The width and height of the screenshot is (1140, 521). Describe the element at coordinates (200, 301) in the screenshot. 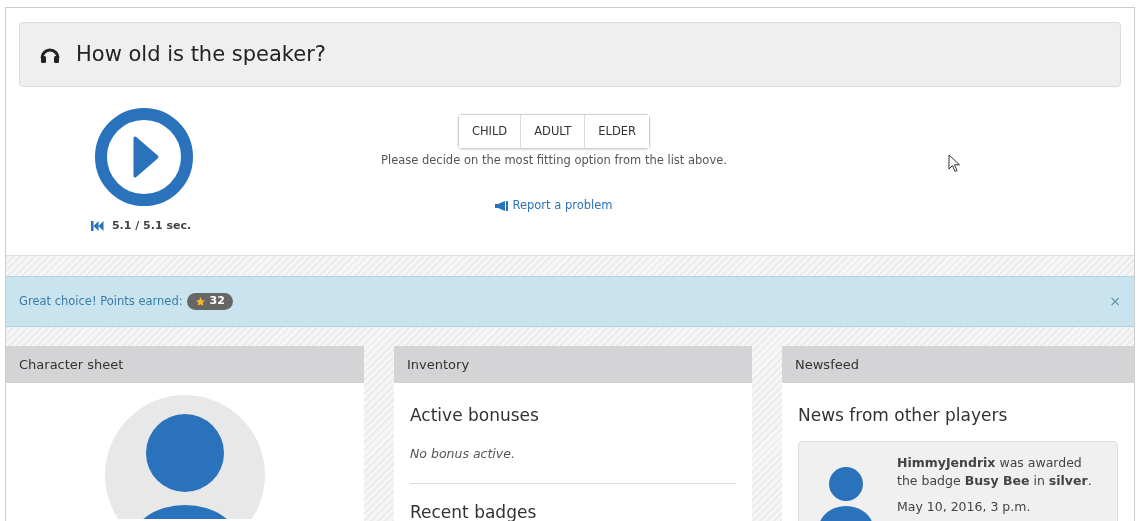

I see `star-icon` at that location.